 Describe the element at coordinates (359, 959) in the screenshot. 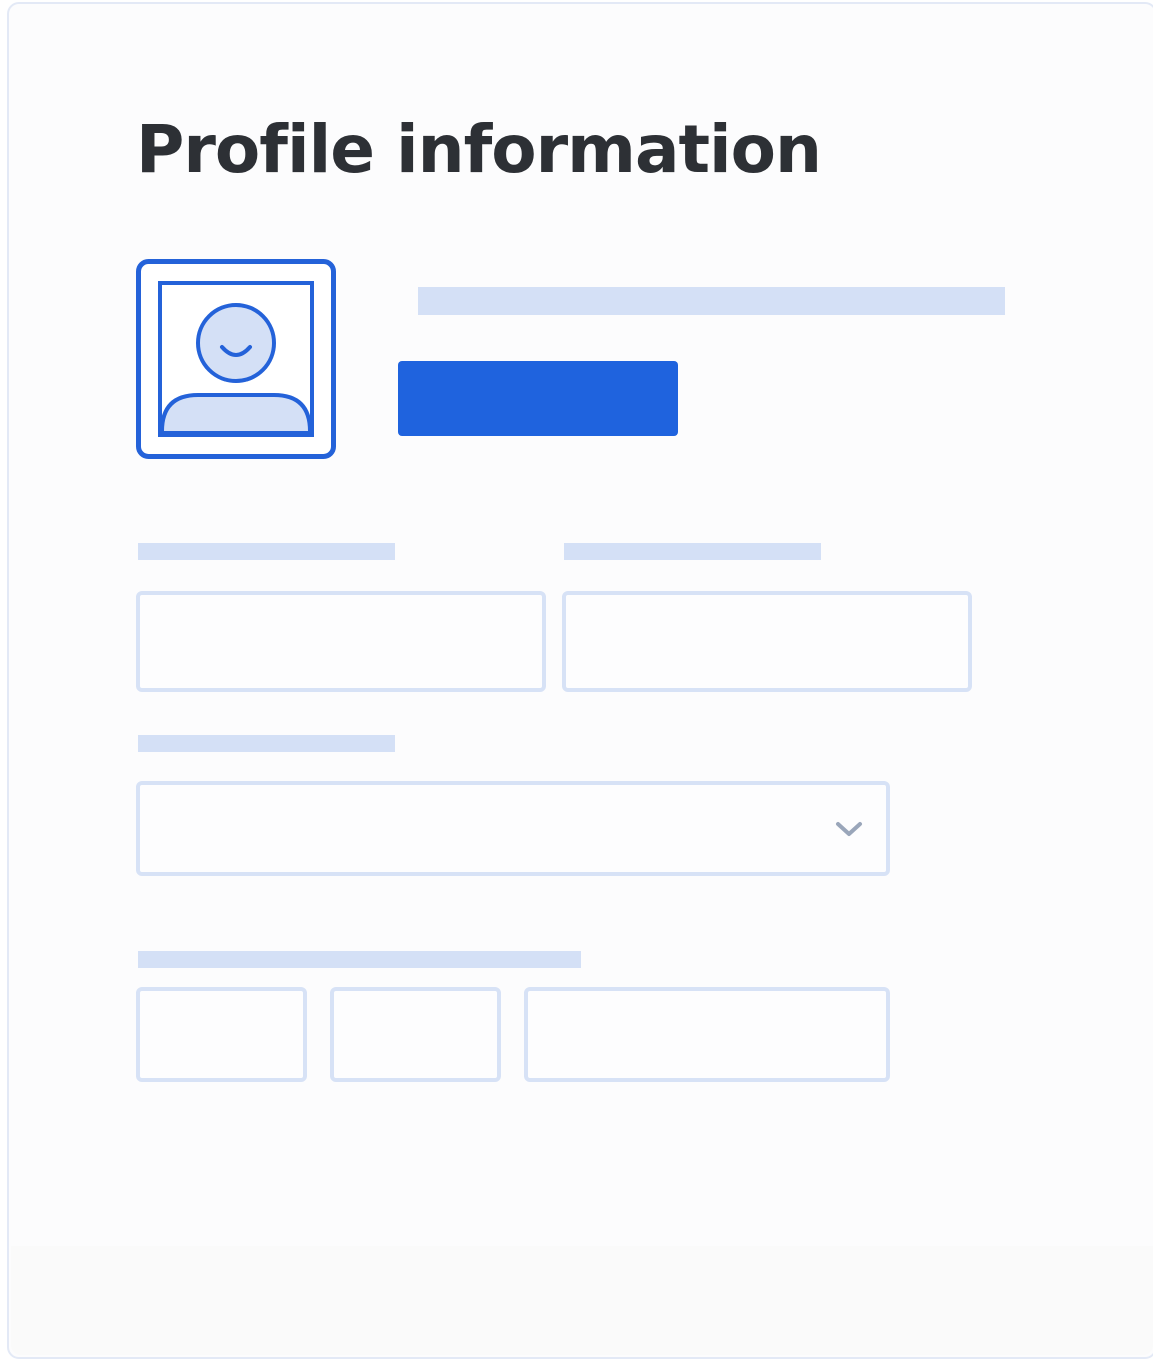

I see `segment-group-label-placeholder` at that location.